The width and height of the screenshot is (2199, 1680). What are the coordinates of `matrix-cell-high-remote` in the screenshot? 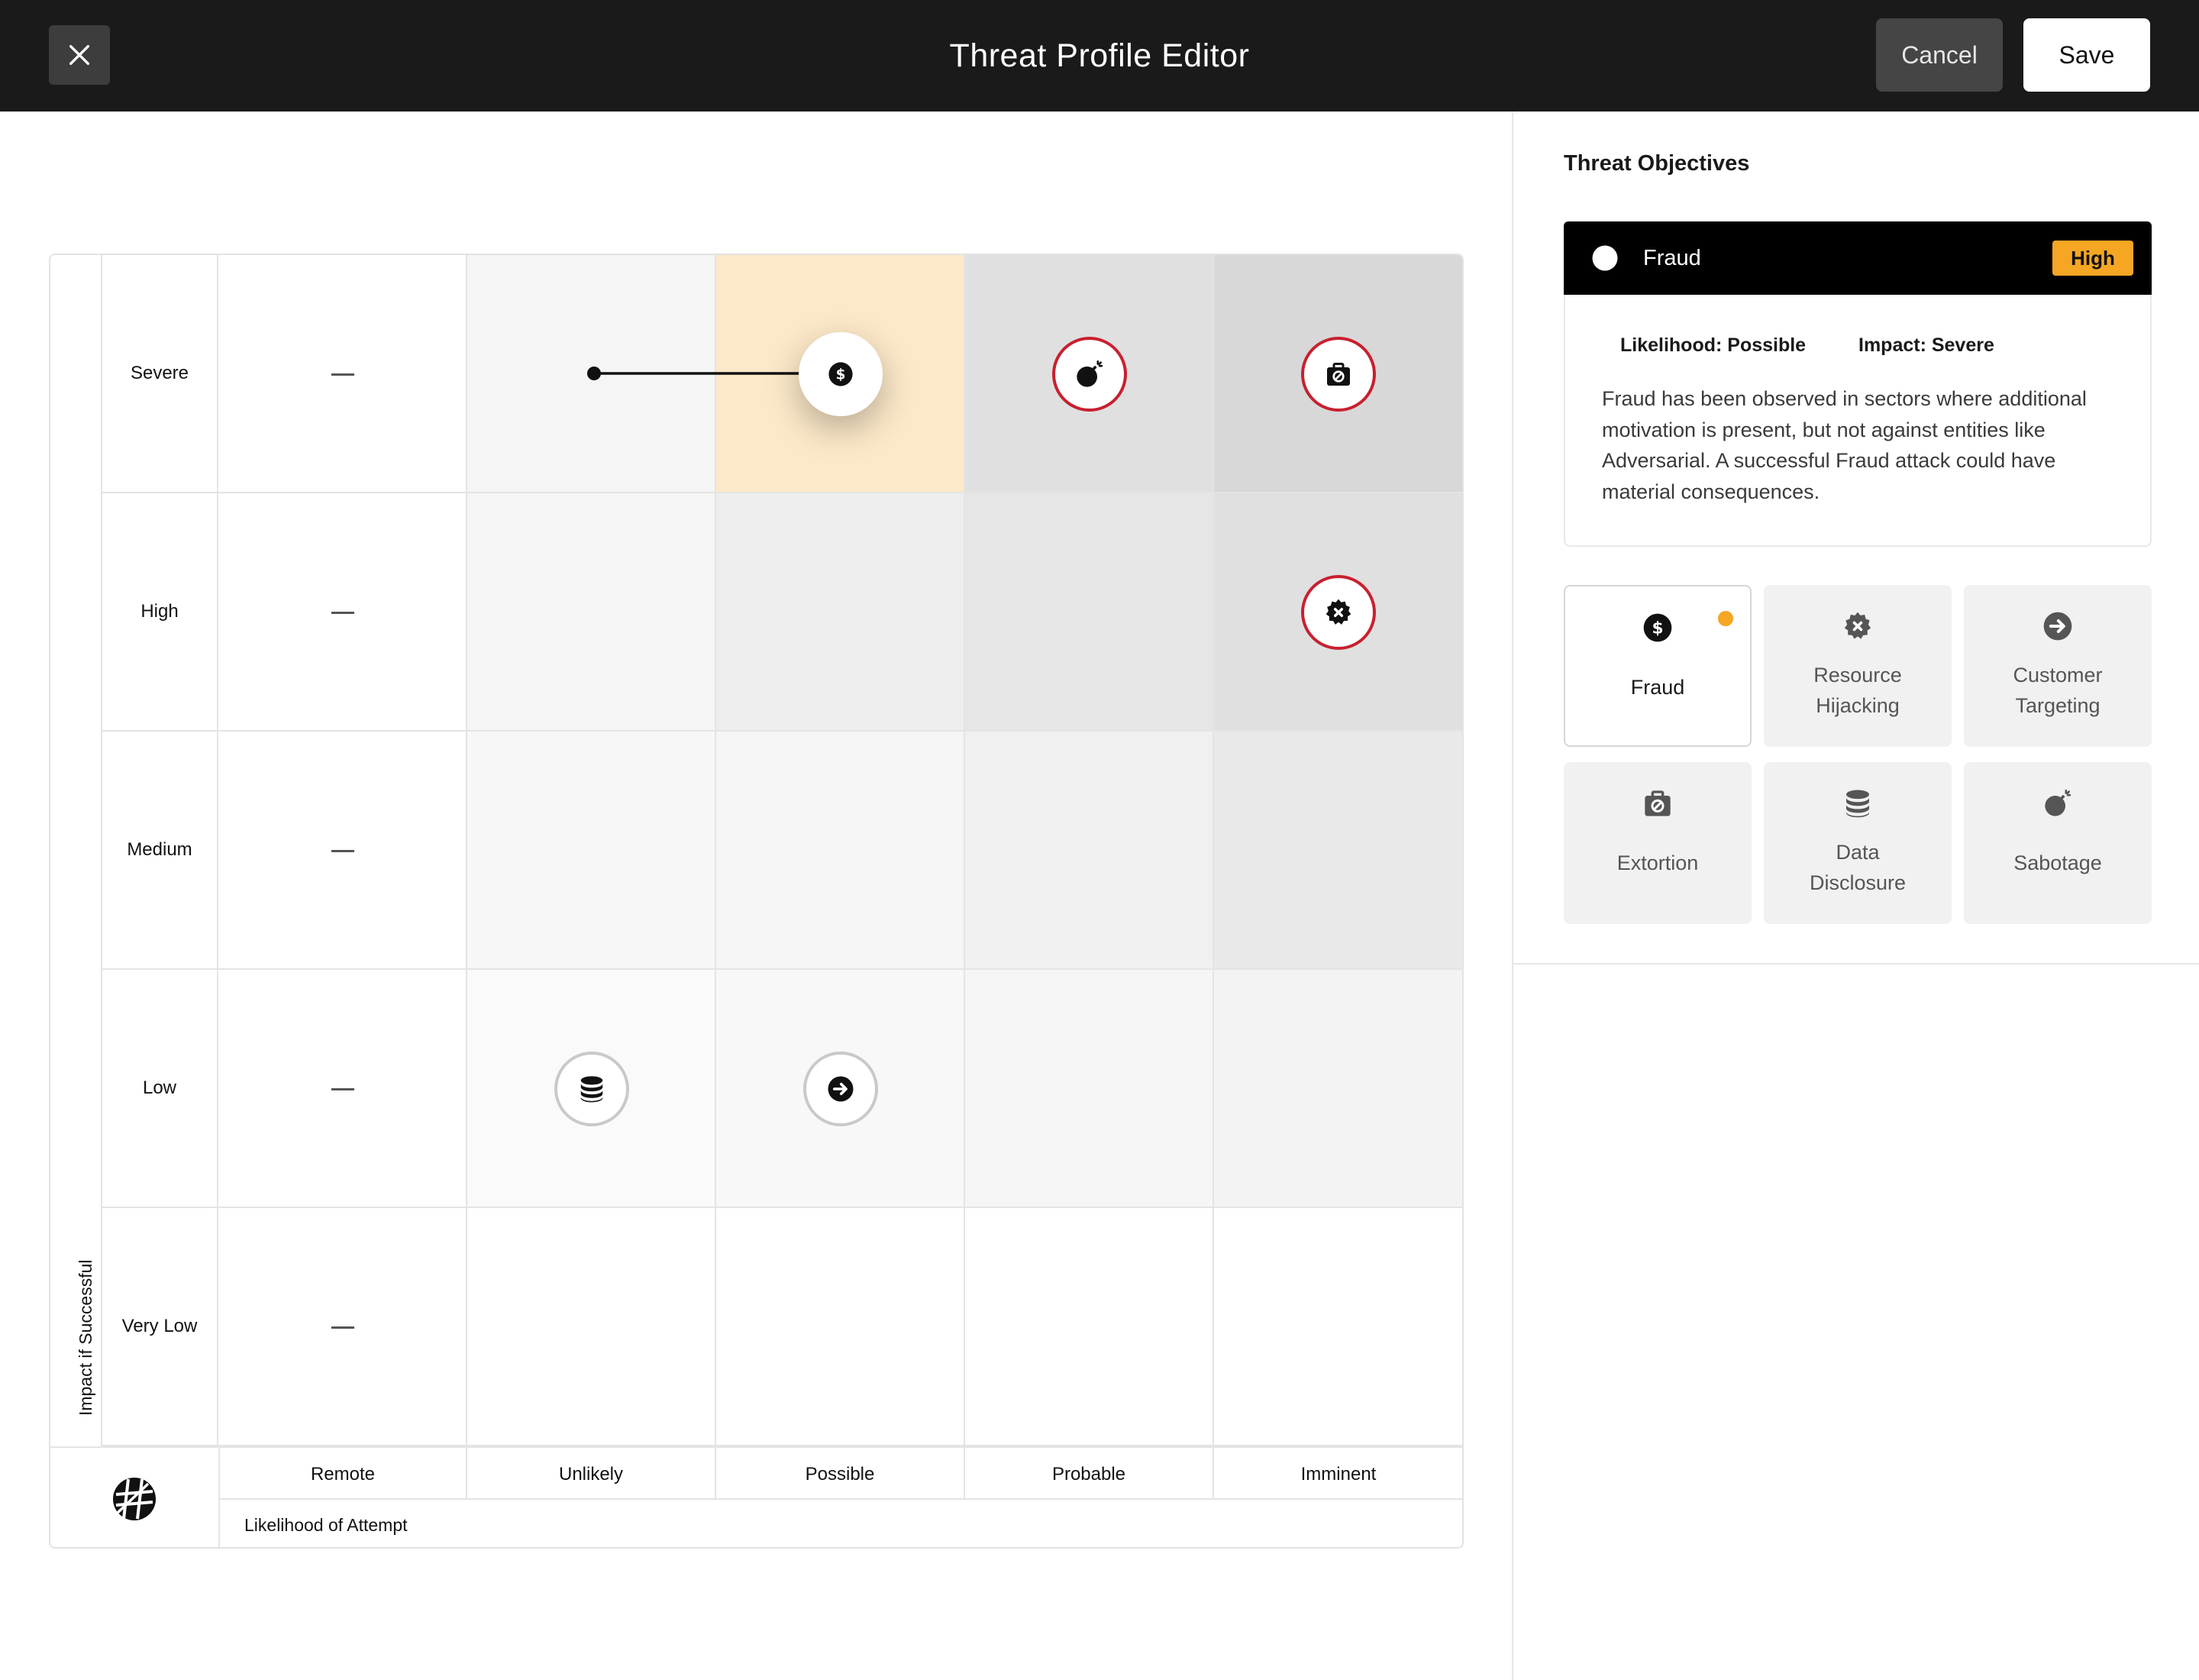 It's located at (342, 612).